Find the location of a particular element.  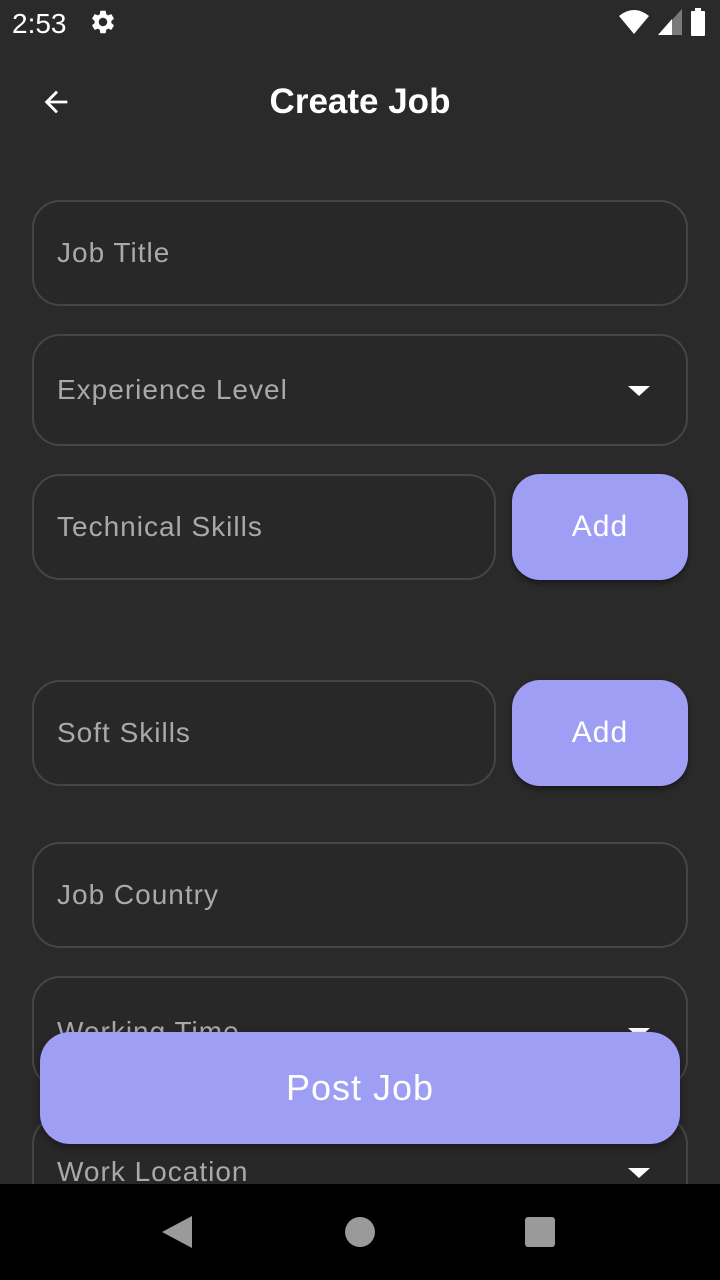

add-soft-skill-button: Add is located at coordinates (600, 733).